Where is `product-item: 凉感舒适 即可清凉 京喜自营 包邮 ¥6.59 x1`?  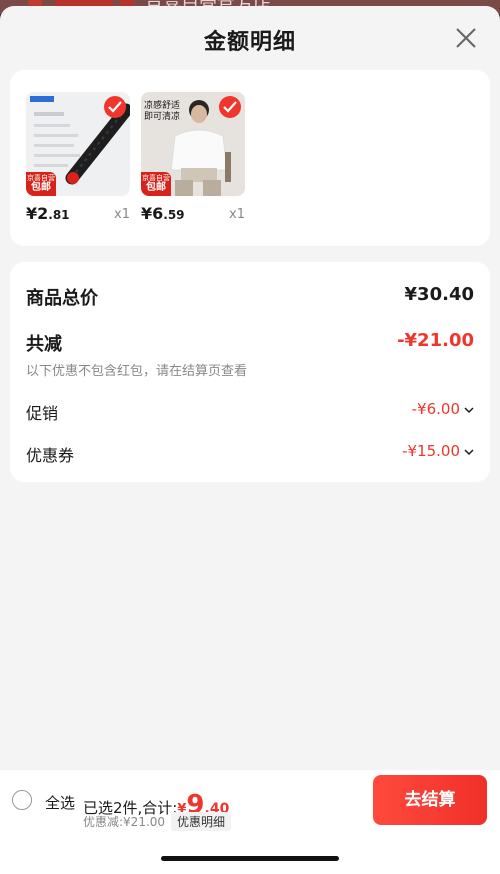
product-item: 凉感舒适 即可清凉 京喜自营 包邮 ¥6.59 x1 is located at coordinates (193, 159).